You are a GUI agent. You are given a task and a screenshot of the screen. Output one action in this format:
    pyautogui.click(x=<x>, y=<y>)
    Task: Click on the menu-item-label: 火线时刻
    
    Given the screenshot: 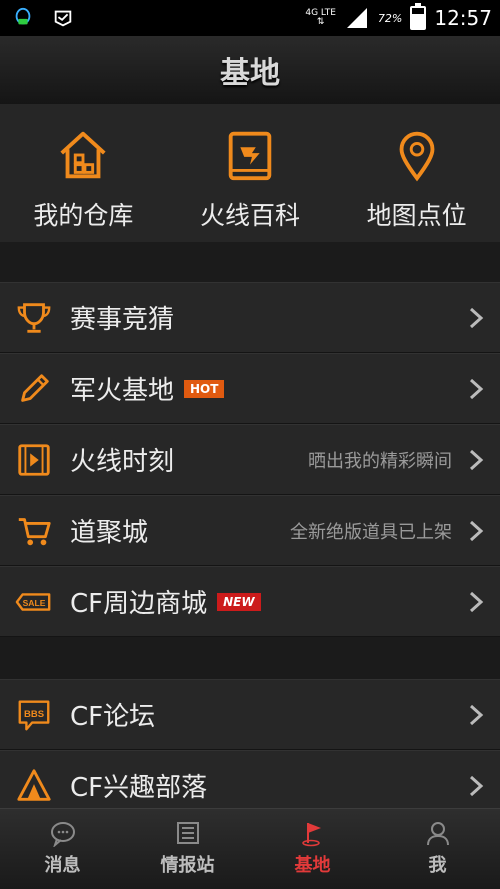 What is the action you would take?
    pyautogui.click(x=122, y=462)
    